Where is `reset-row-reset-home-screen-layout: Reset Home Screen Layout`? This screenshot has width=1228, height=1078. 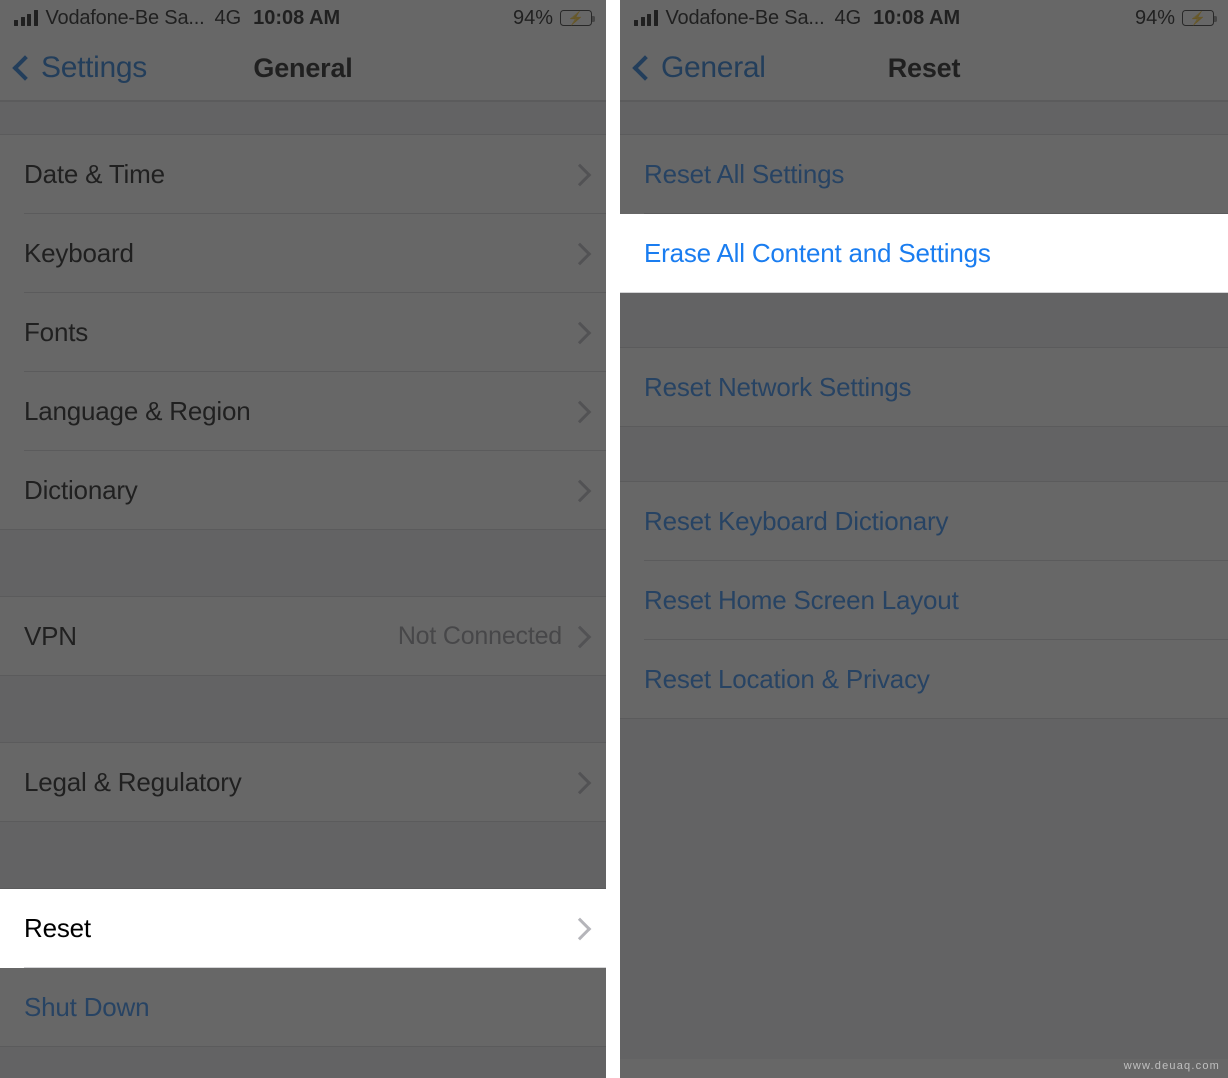 reset-row-reset-home-screen-layout: Reset Home Screen Layout is located at coordinates (924, 600).